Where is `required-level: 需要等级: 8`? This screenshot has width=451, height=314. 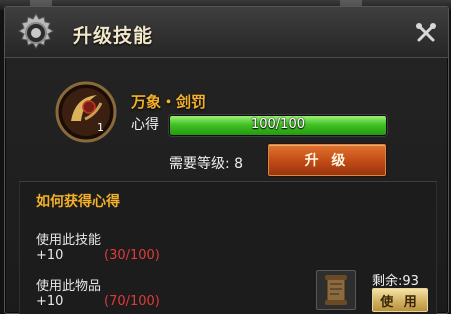 required-level: 需要等级: 8 is located at coordinates (206, 163).